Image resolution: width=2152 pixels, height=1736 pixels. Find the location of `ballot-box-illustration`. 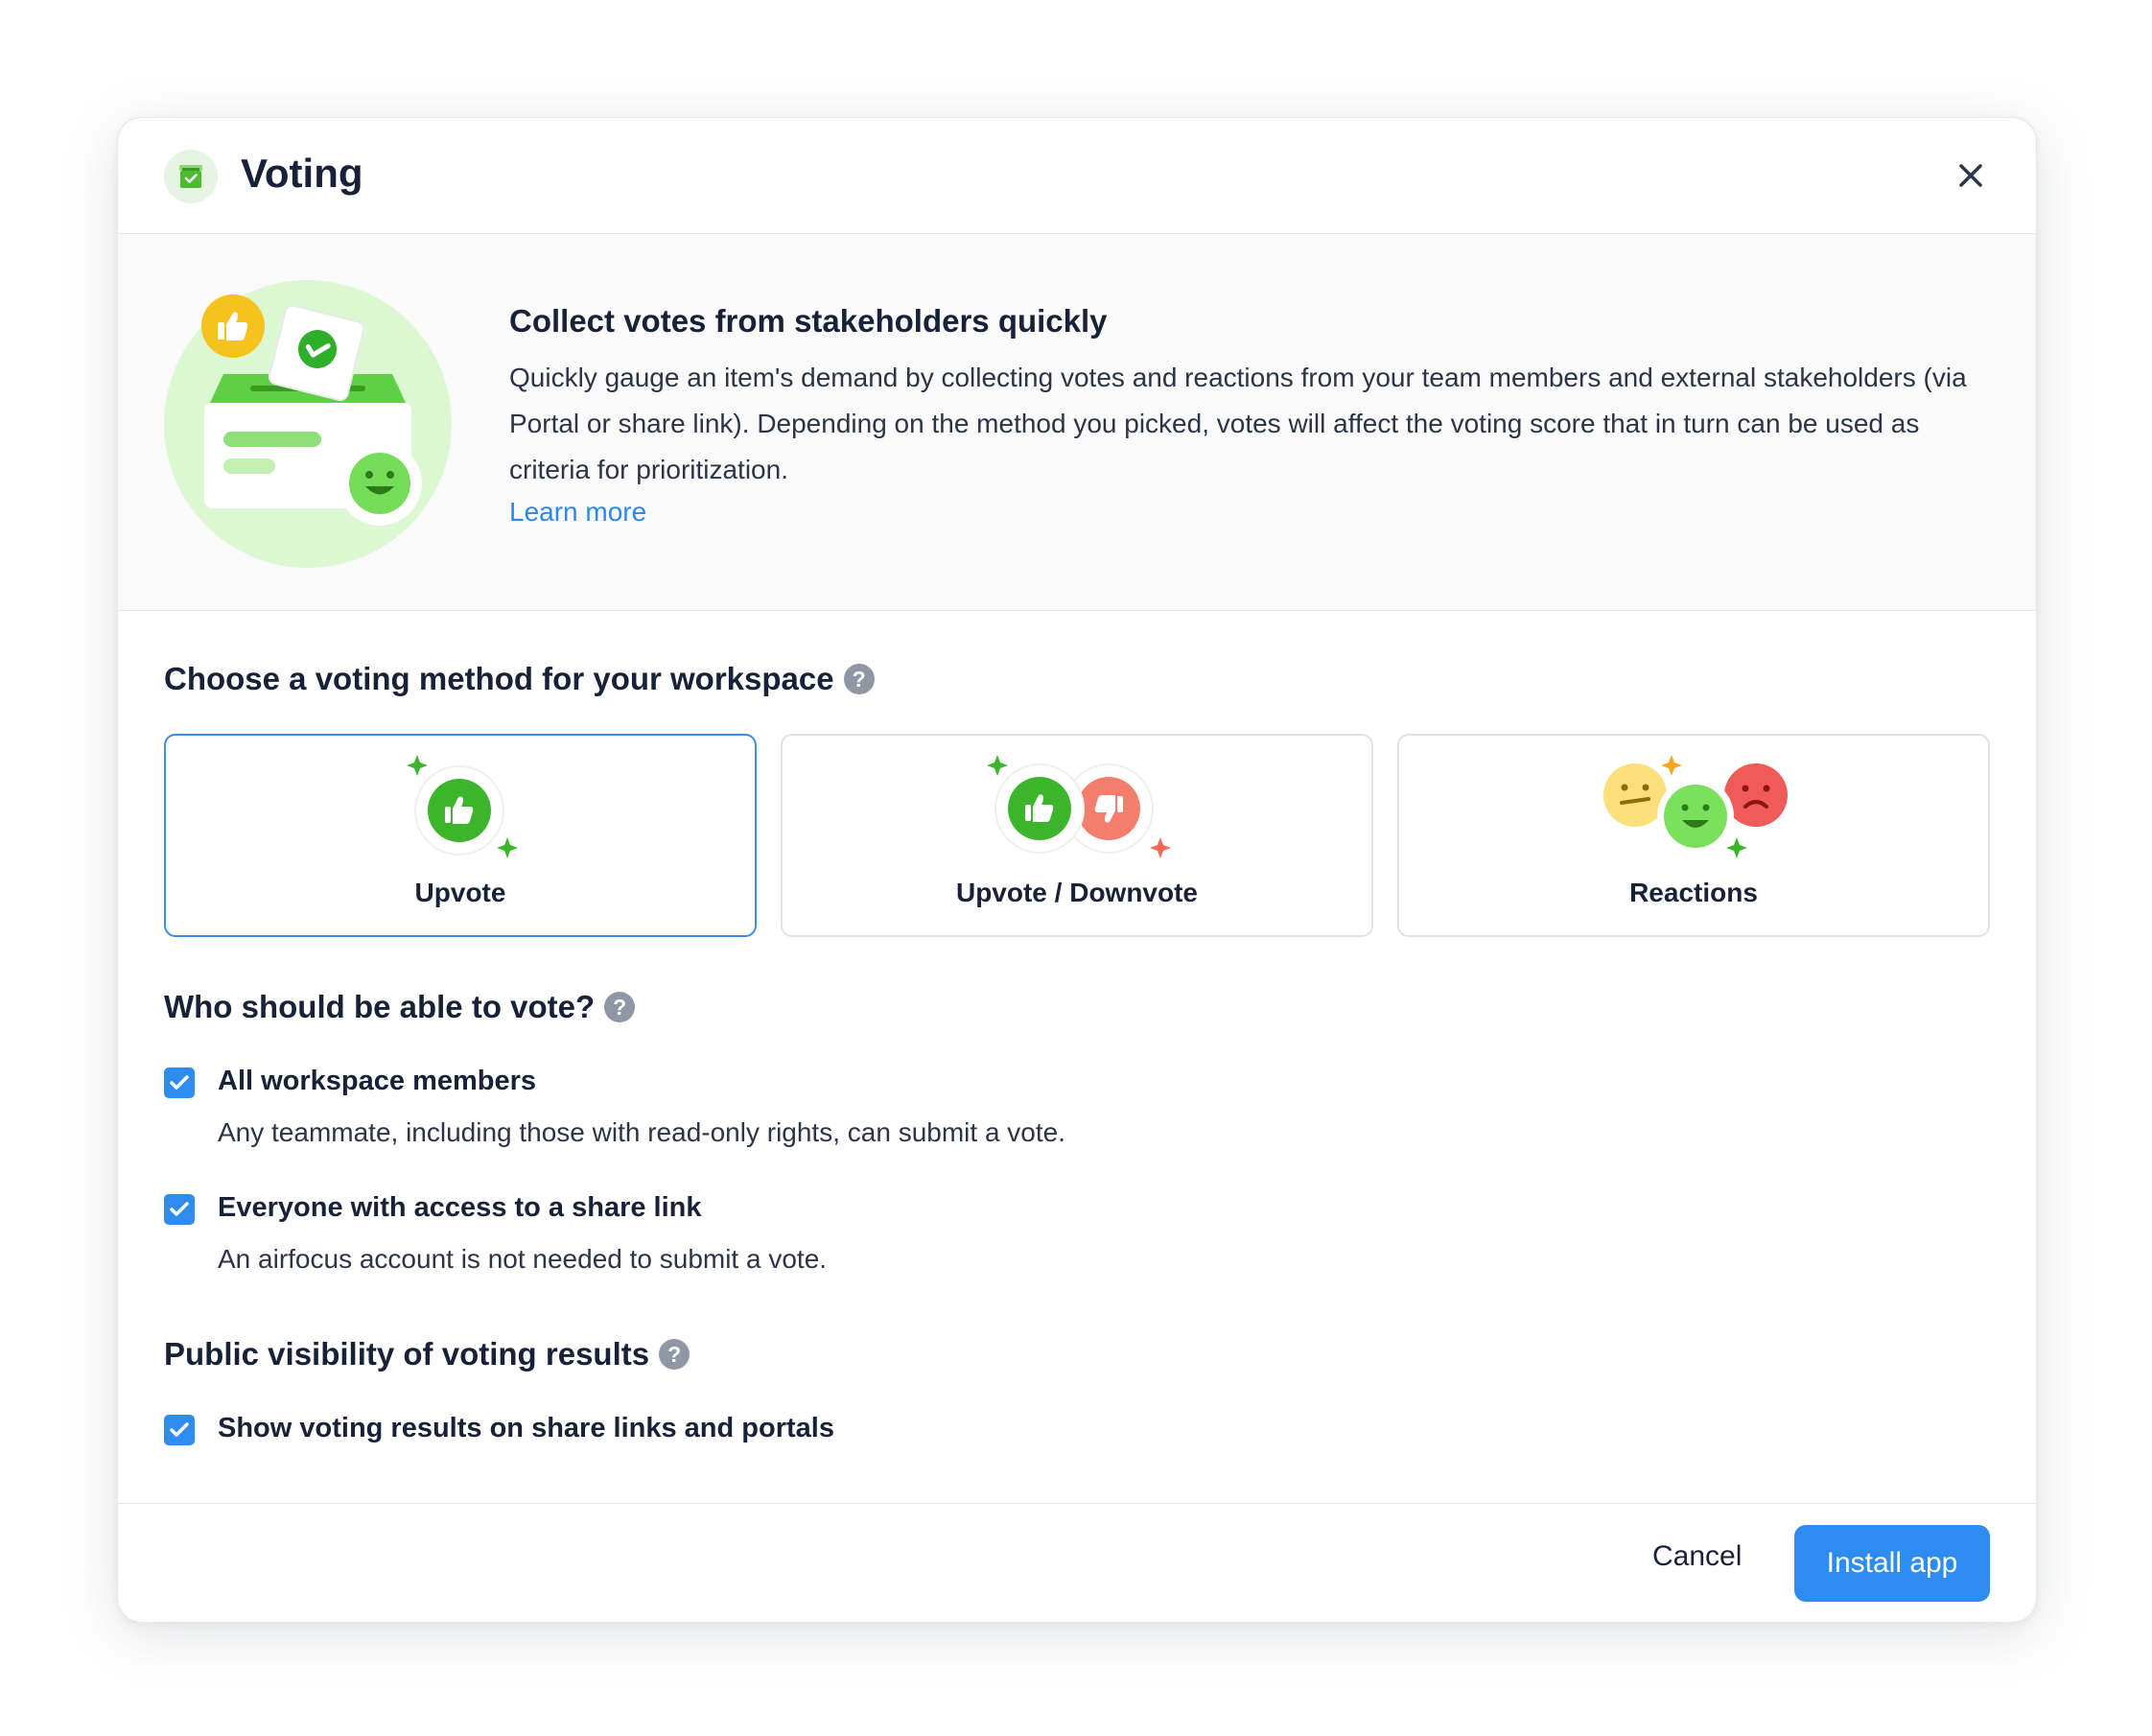

ballot-box-illustration is located at coordinates (308, 424).